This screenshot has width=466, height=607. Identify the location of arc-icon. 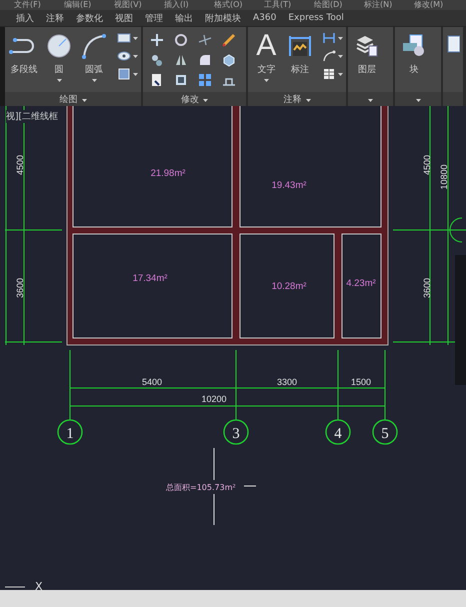
(94, 46).